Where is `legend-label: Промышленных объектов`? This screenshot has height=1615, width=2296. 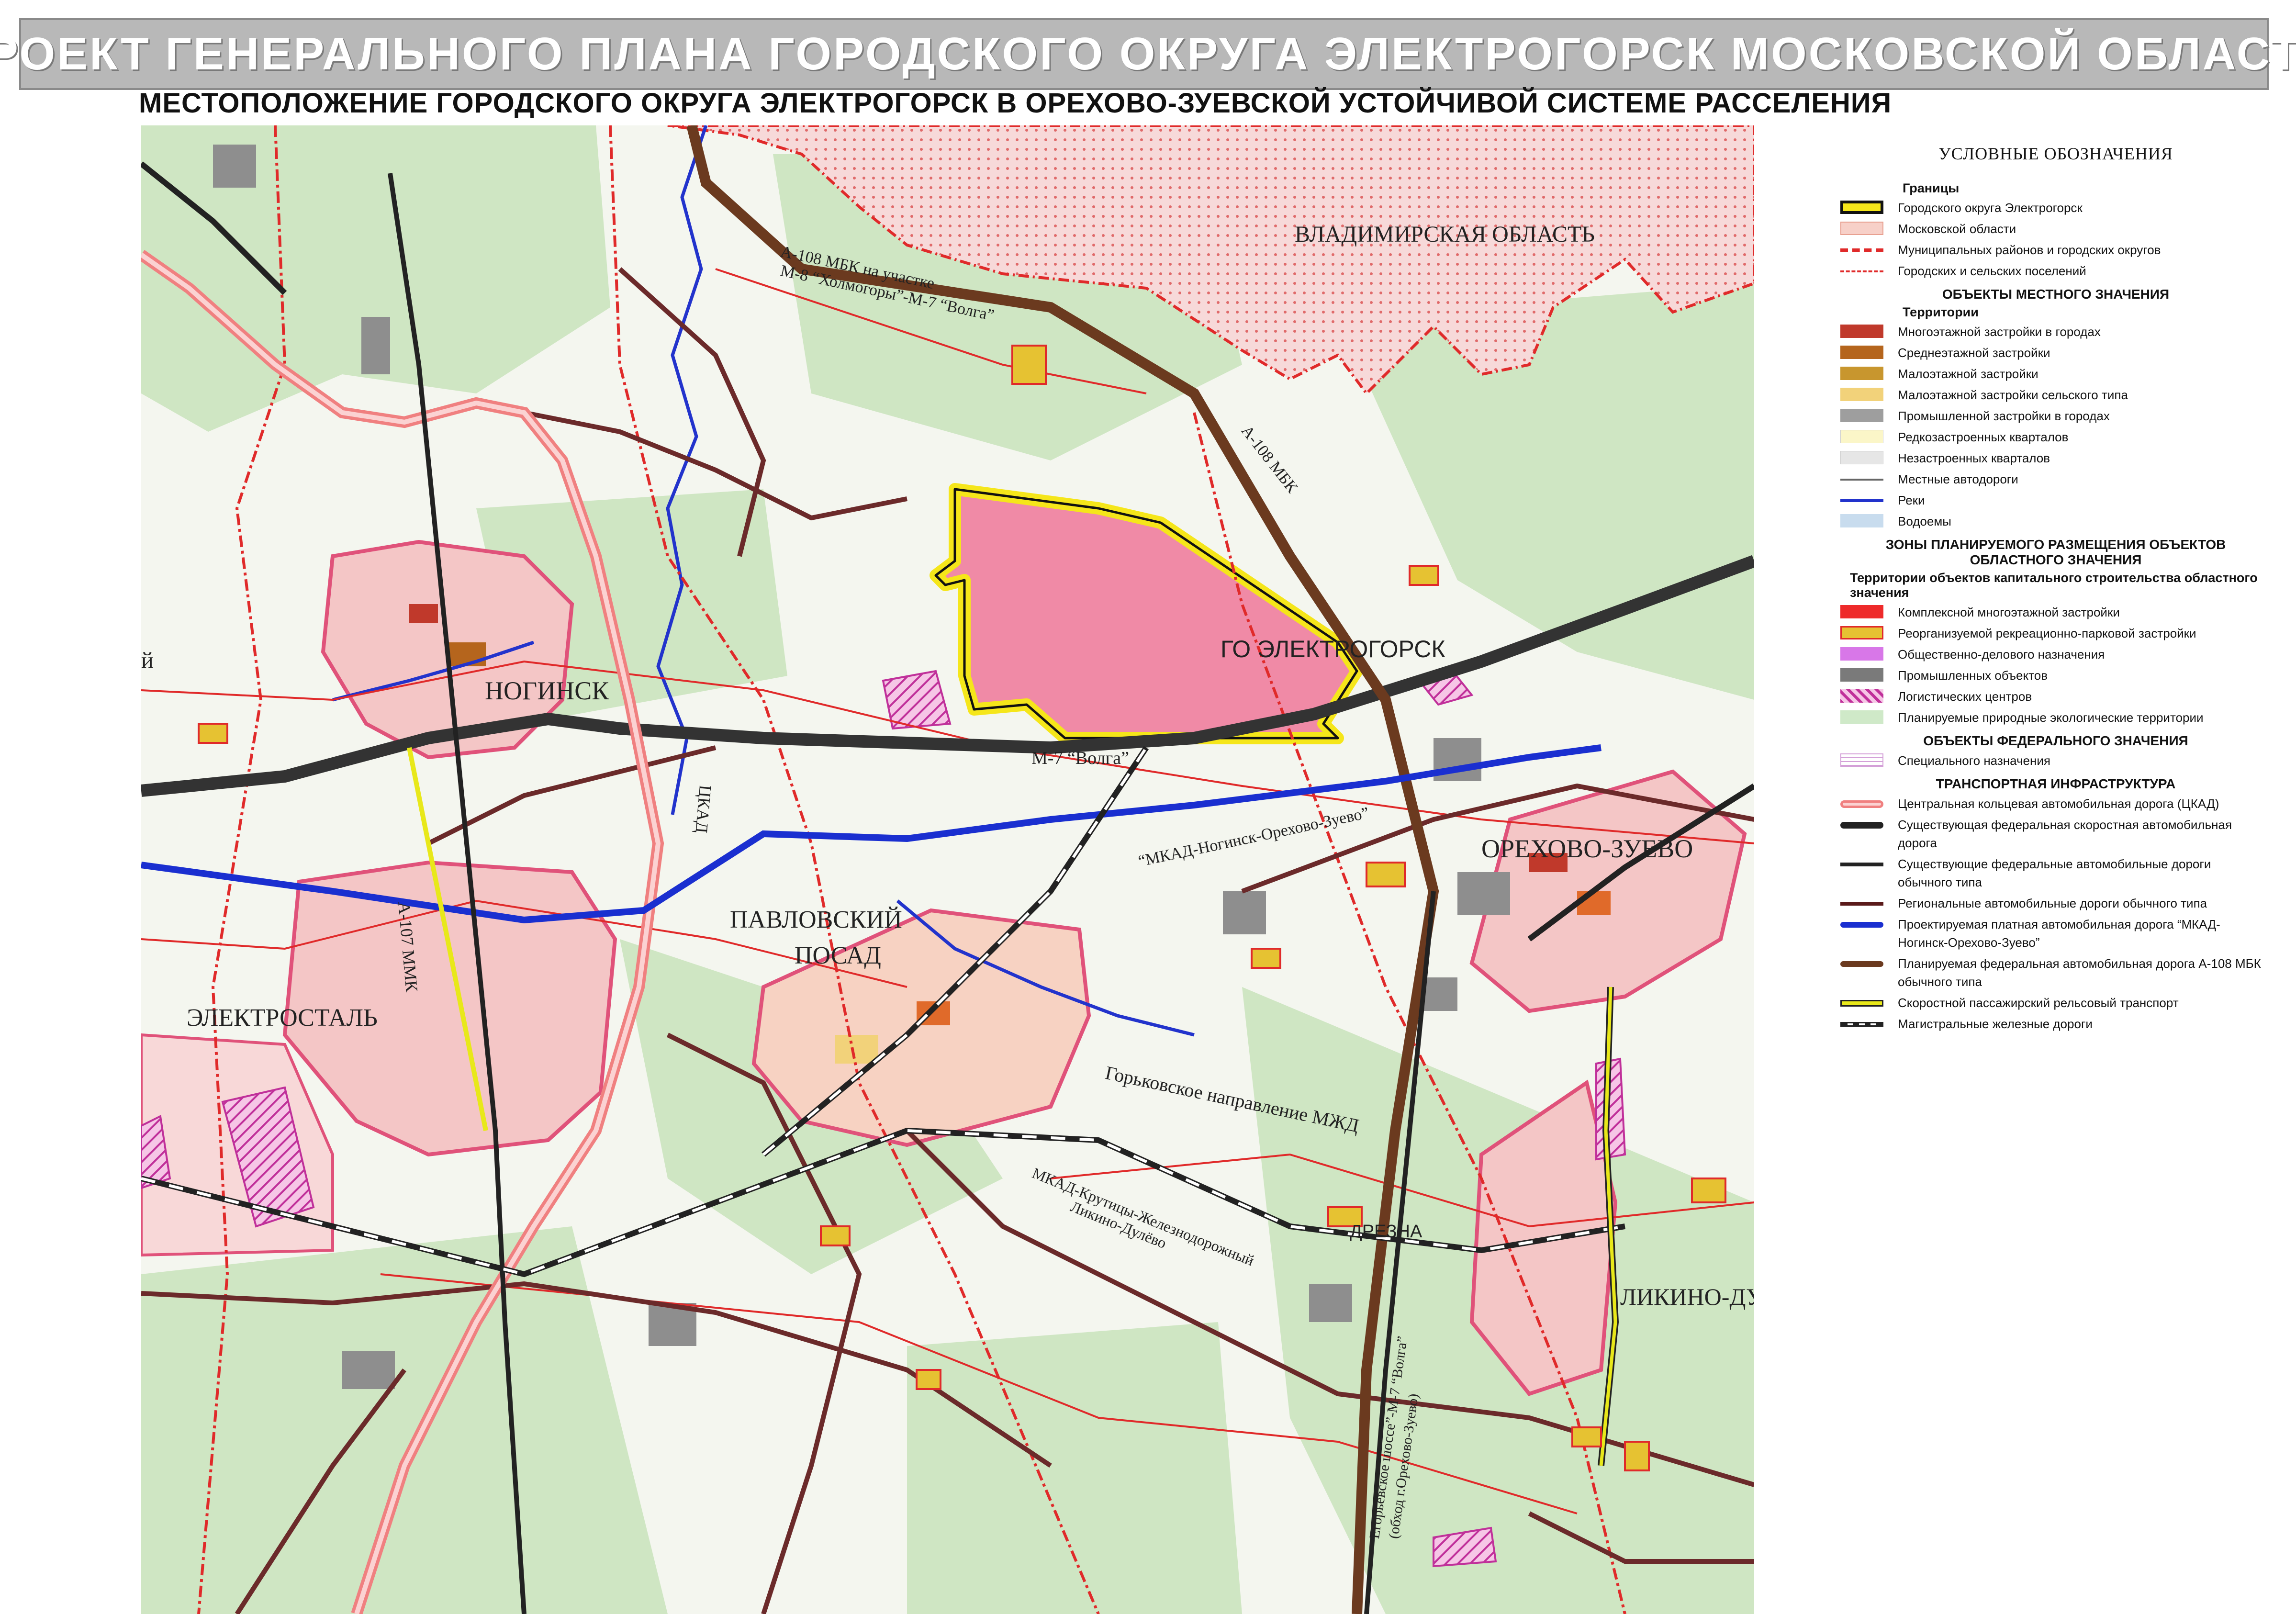
legend-label: Промышленных объектов is located at coordinates (1973, 675).